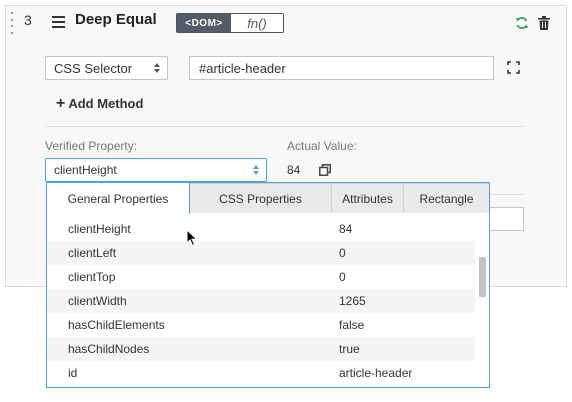  Describe the element at coordinates (192, 238) in the screenshot. I see `mouse-cursor-icon` at that location.